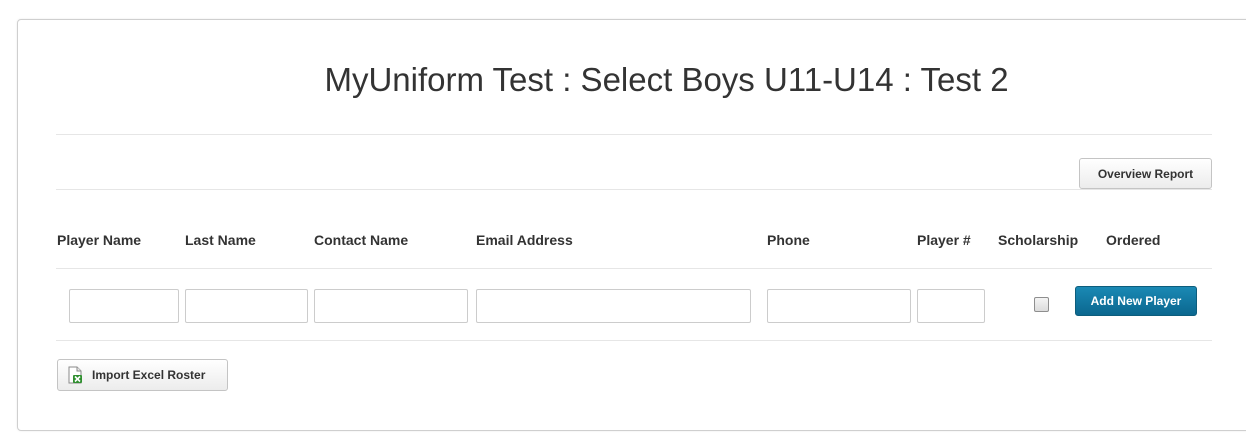 This screenshot has width=1246, height=434. Describe the element at coordinates (220, 240) in the screenshot. I see `column-header-last-name: Last Name` at that location.